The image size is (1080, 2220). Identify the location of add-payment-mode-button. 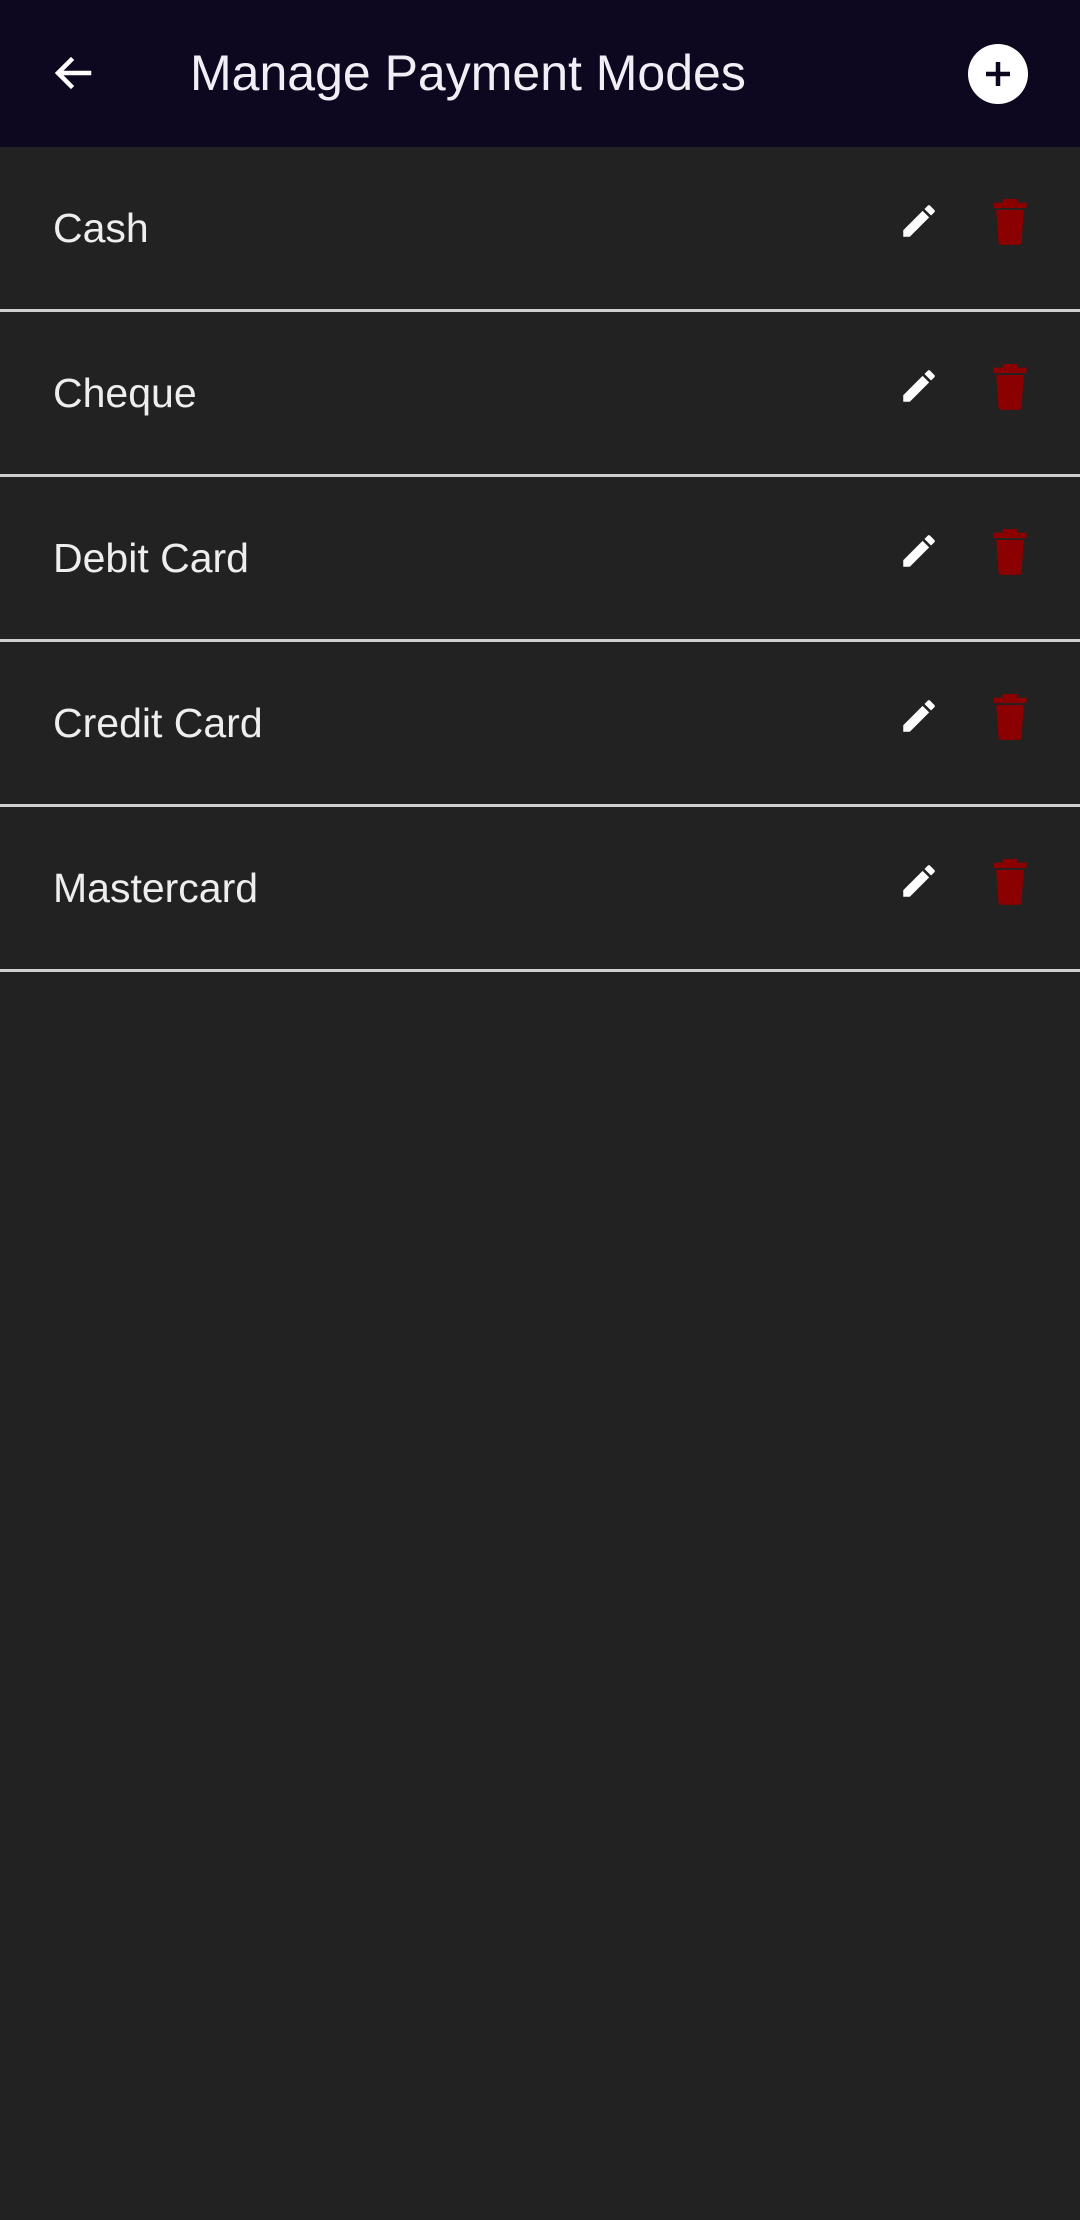
(998, 74).